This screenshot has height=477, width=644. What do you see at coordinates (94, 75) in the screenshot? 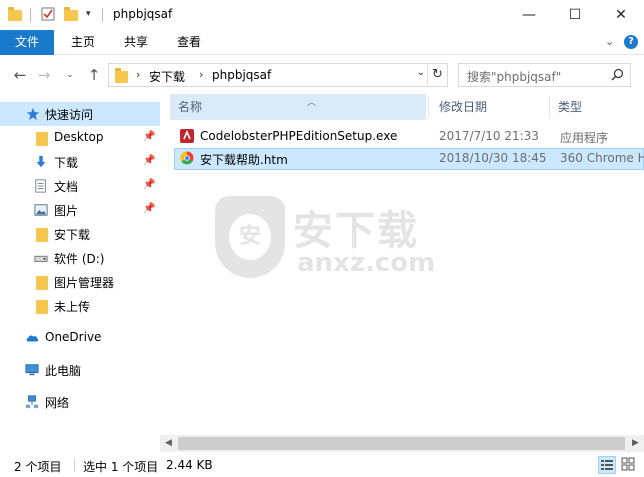
I see `up-icon: ↑` at bounding box center [94, 75].